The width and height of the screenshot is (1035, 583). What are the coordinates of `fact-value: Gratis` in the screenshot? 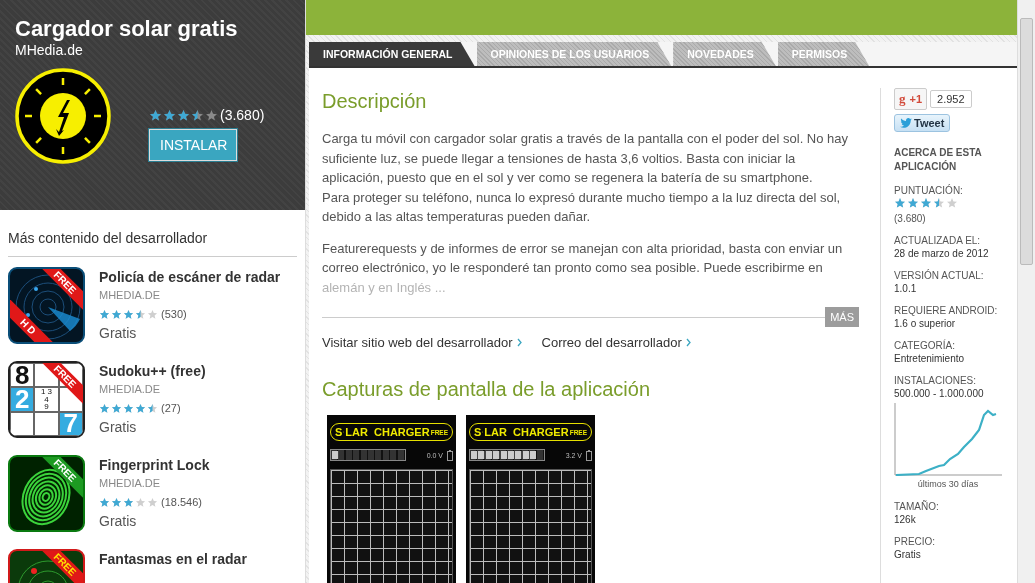 It's located at (908, 554).